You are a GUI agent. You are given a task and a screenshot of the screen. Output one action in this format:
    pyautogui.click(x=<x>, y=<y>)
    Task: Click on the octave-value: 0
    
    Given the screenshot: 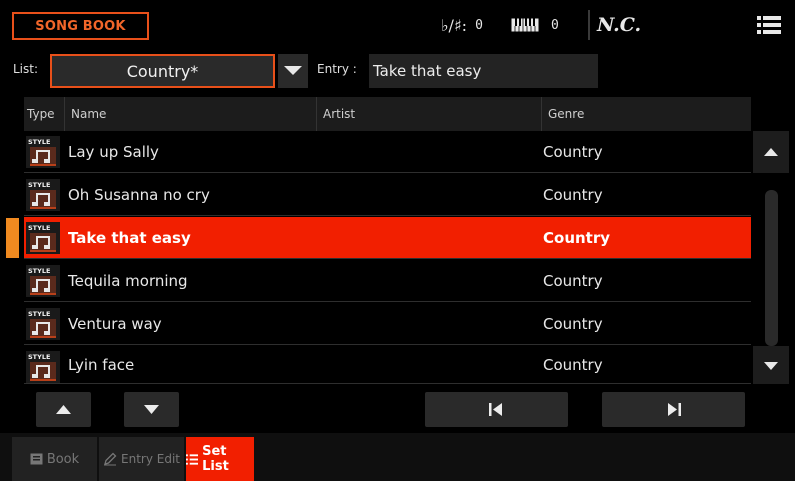 What is the action you would take?
    pyautogui.click(x=555, y=25)
    